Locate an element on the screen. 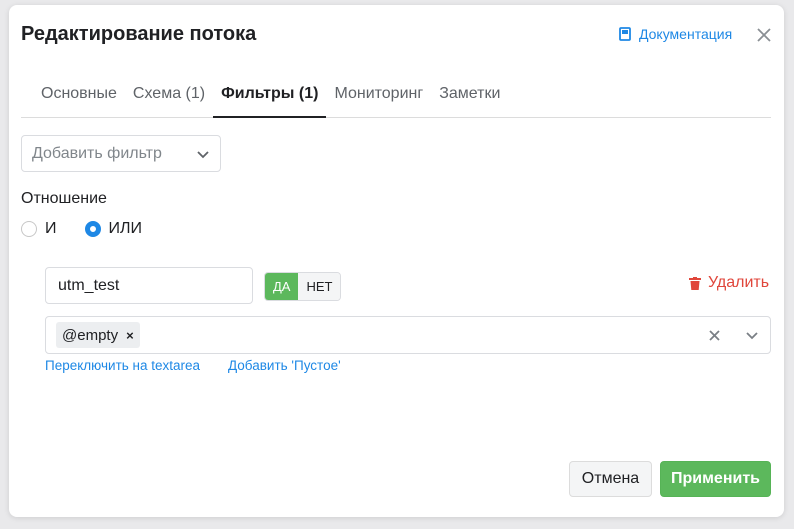  toggle-no-button: НЕТ is located at coordinates (319, 286).